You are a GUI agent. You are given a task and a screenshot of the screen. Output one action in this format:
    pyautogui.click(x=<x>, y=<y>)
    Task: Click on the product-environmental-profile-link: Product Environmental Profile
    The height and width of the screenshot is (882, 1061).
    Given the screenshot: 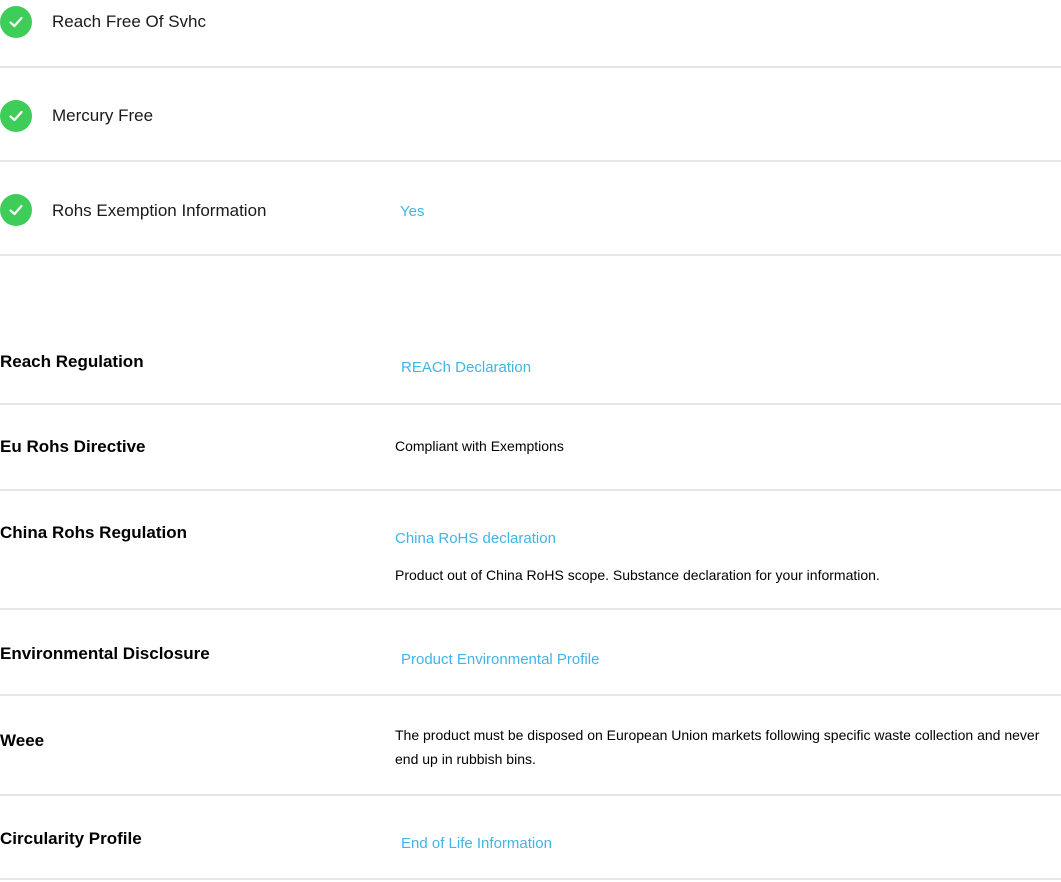 What is the action you would take?
    pyautogui.click(x=500, y=660)
    